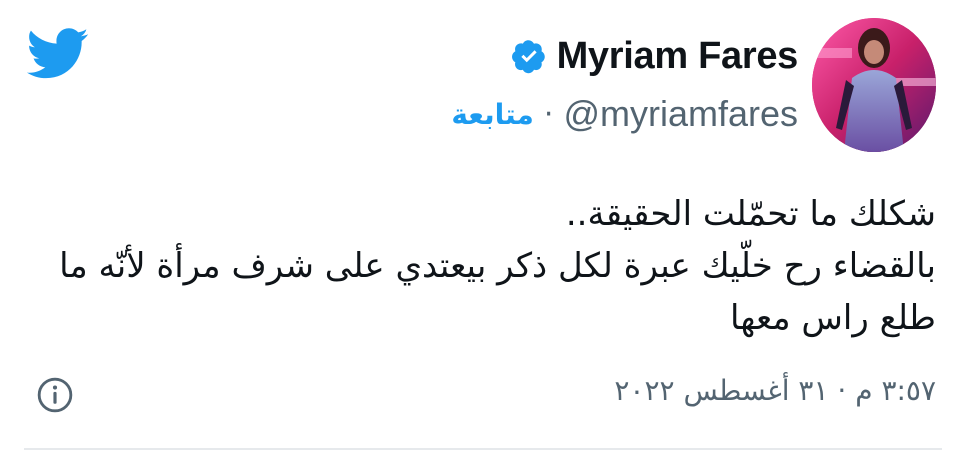  I want to click on info-icon, so click(55, 395).